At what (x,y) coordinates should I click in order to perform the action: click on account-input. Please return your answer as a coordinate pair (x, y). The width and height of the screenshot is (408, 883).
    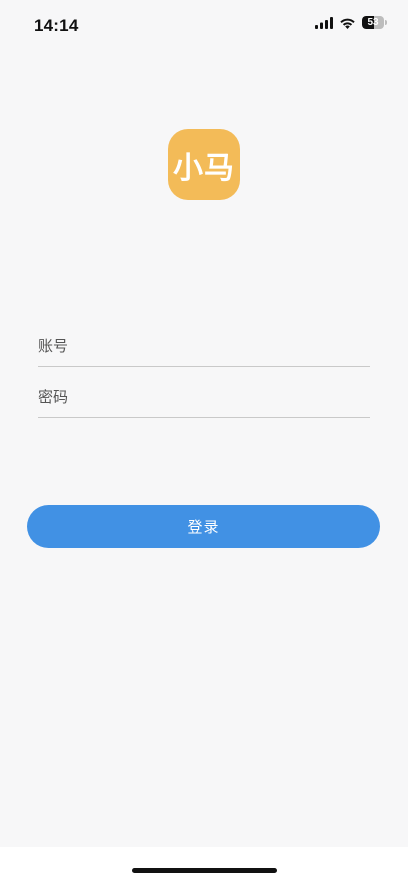
    Looking at the image, I should click on (204, 346).